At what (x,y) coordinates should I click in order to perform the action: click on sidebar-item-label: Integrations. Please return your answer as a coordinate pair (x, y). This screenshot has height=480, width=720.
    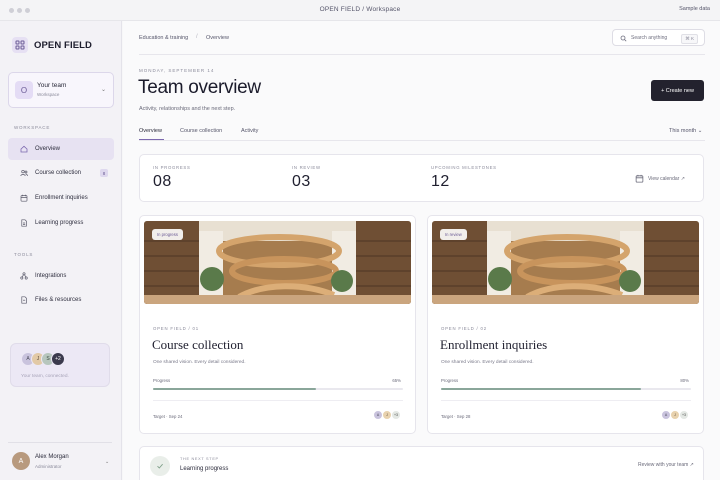
    Looking at the image, I should click on (51, 276).